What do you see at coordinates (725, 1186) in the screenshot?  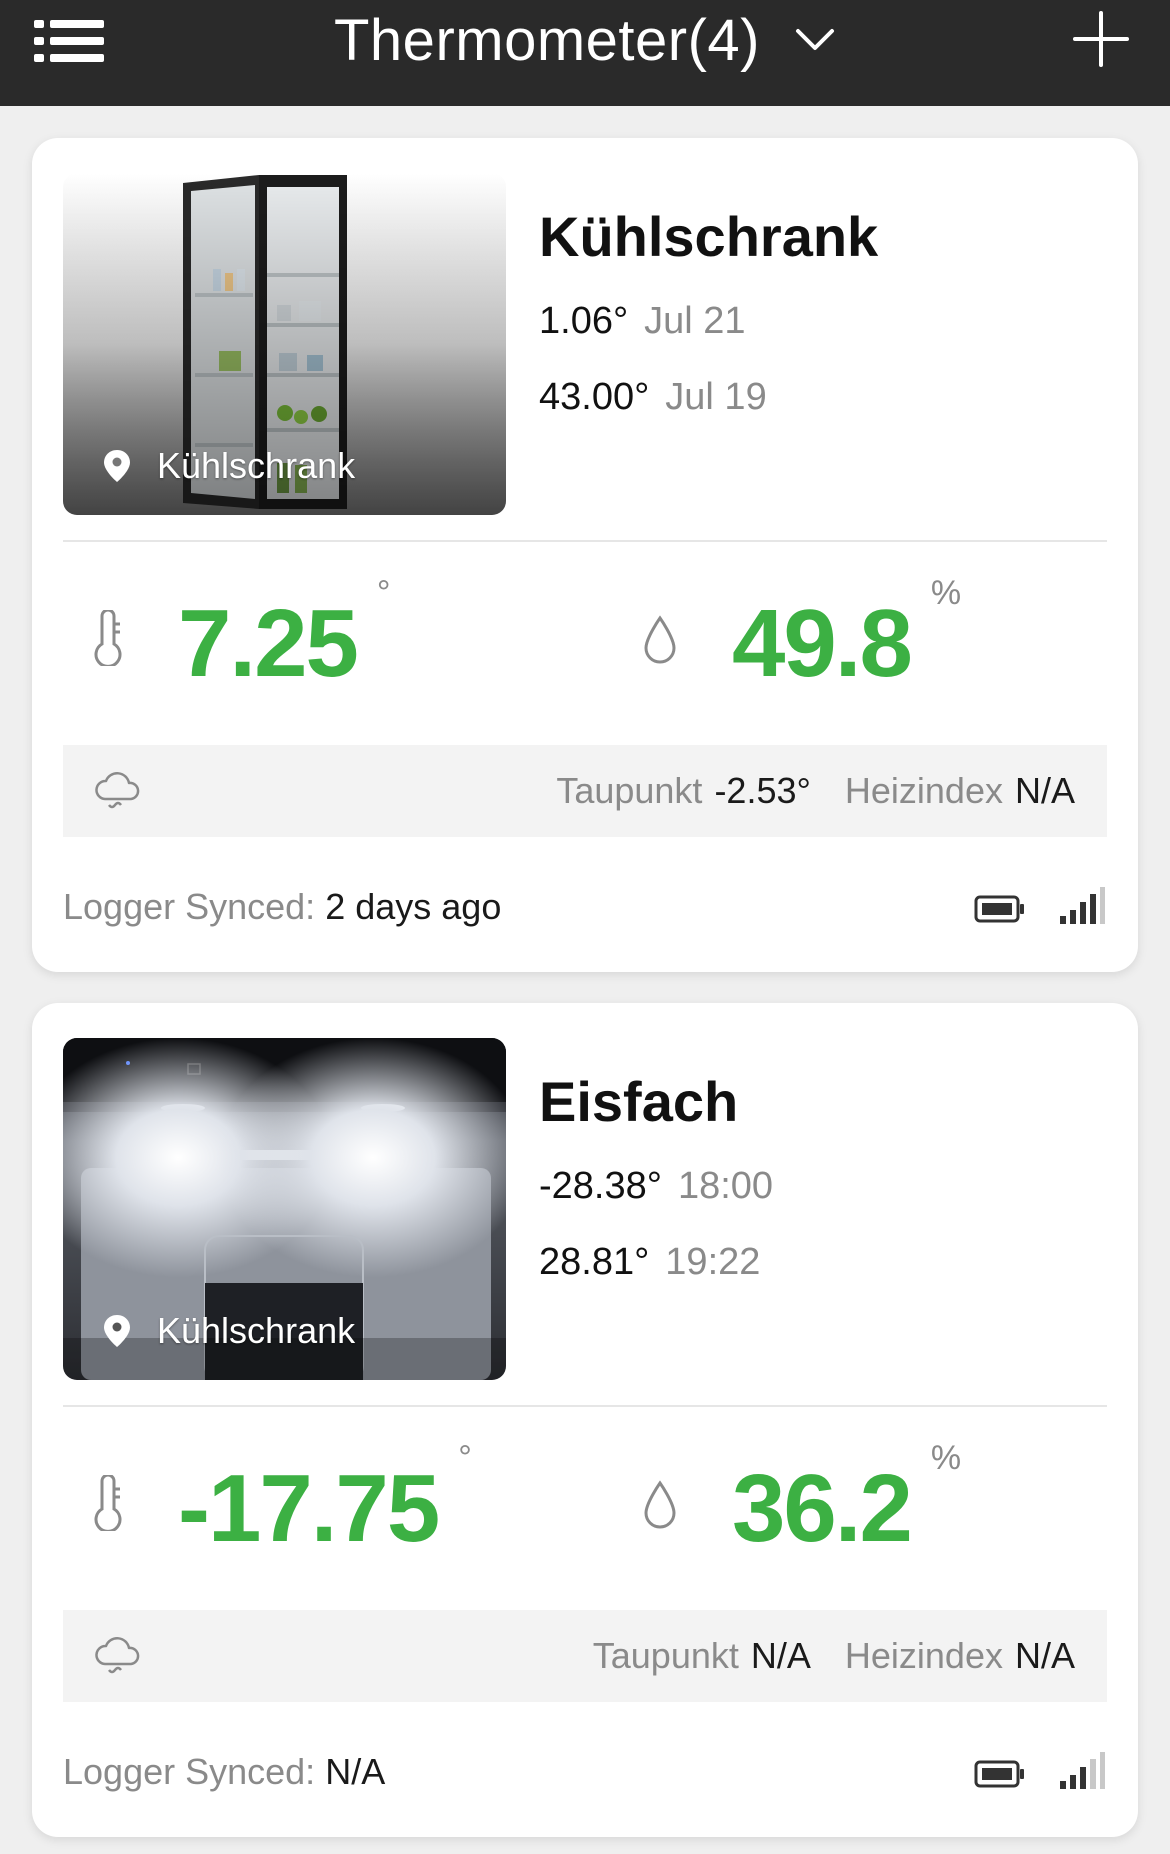 I see `min-time: 18:00` at bounding box center [725, 1186].